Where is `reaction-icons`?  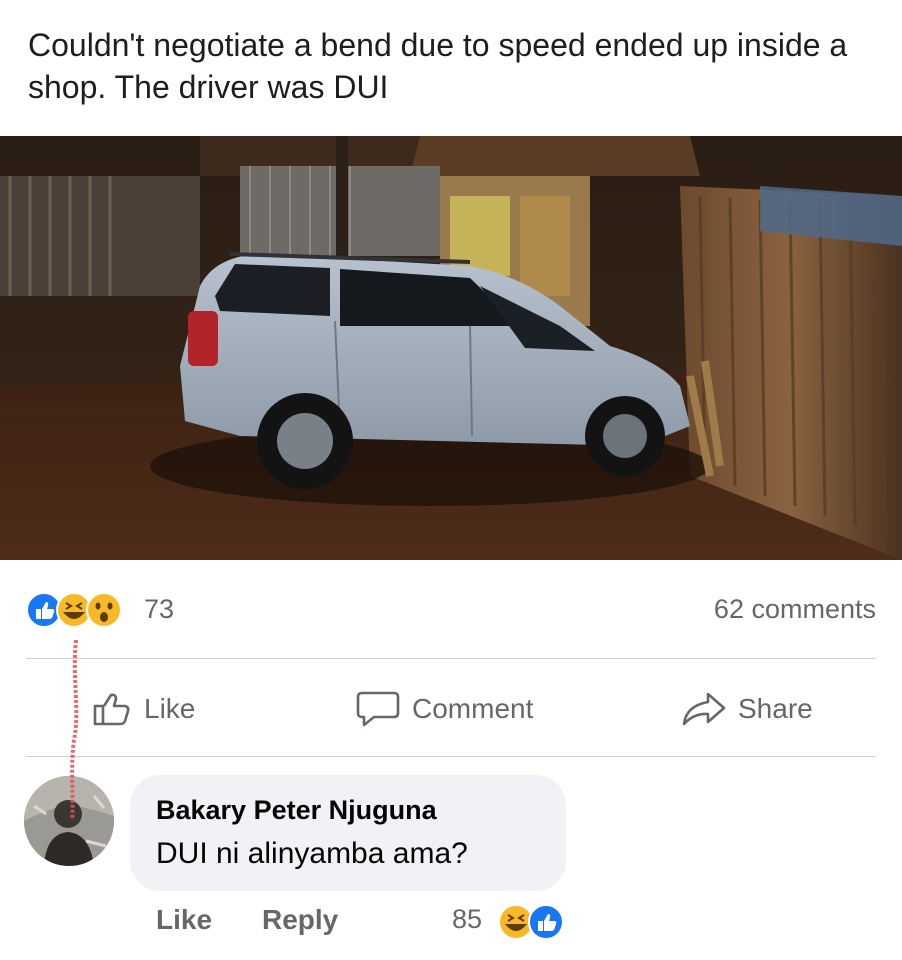 reaction-icons is located at coordinates (74, 610).